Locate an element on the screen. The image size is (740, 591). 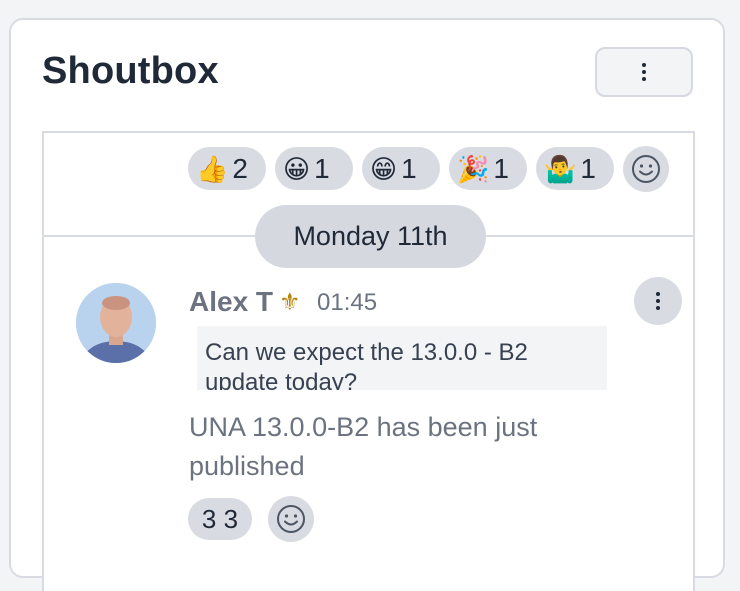
date-separator: Monday 11th is located at coordinates (370, 236).